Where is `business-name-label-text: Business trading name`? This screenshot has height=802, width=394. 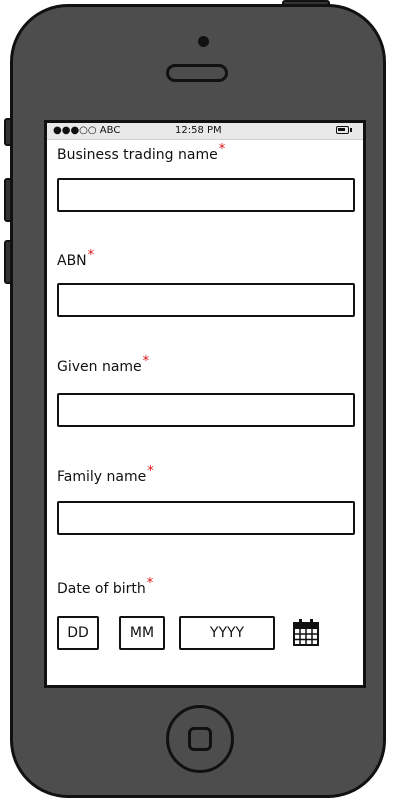
business-name-label-text: Business trading name is located at coordinates (137, 155).